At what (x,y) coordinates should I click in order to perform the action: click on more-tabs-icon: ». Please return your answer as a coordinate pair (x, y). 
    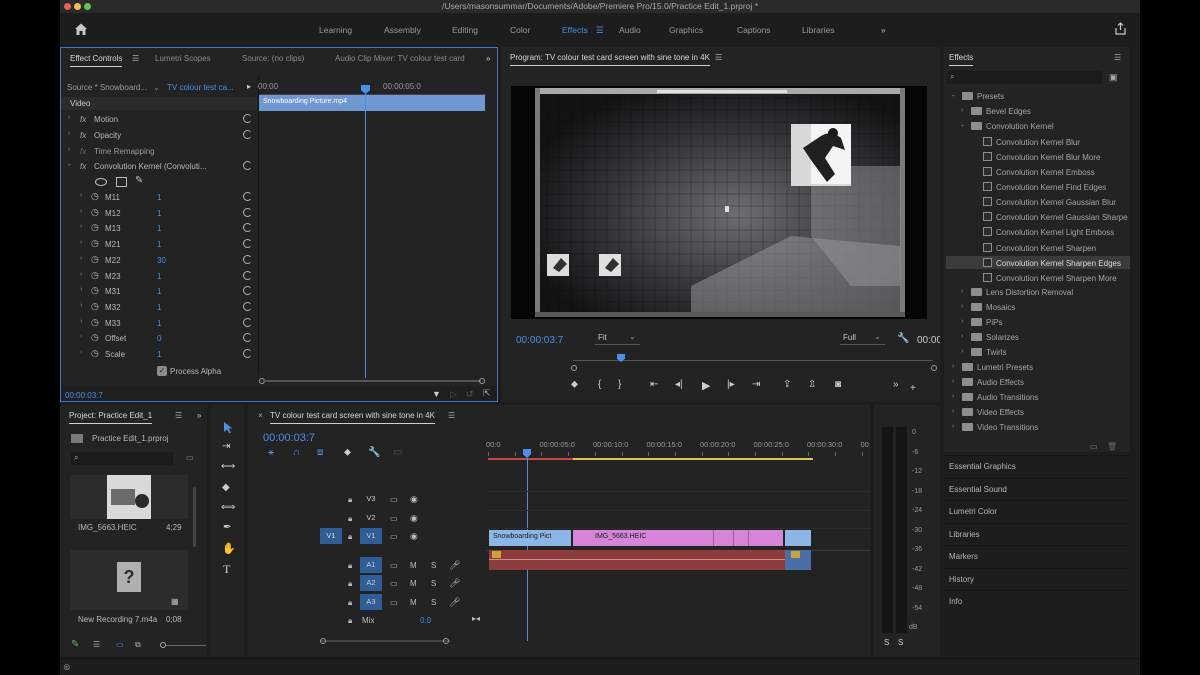
    Looking at the image, I should click on (488, 58).